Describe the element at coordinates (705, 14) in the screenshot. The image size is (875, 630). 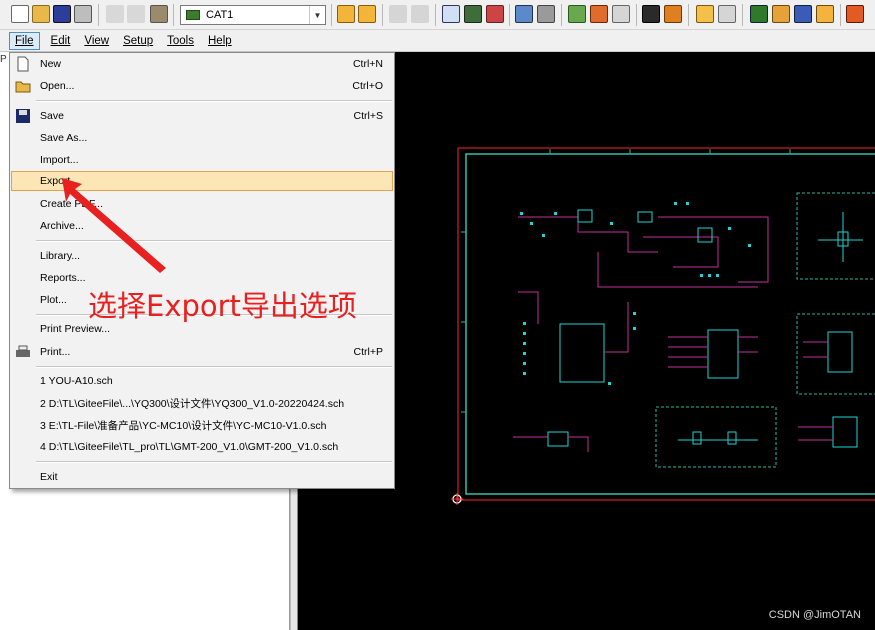
I see `wire-tool-icon` at that location.